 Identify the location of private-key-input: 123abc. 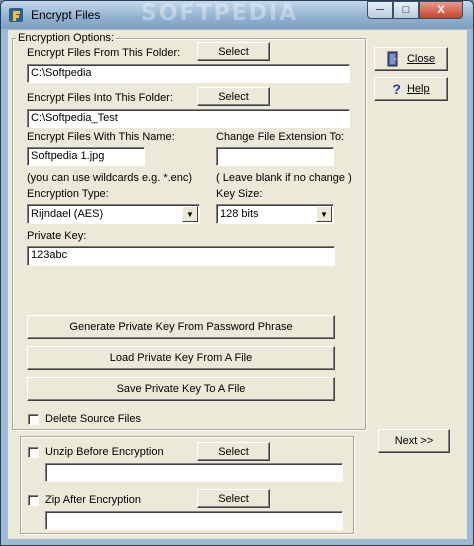
(181, 256).